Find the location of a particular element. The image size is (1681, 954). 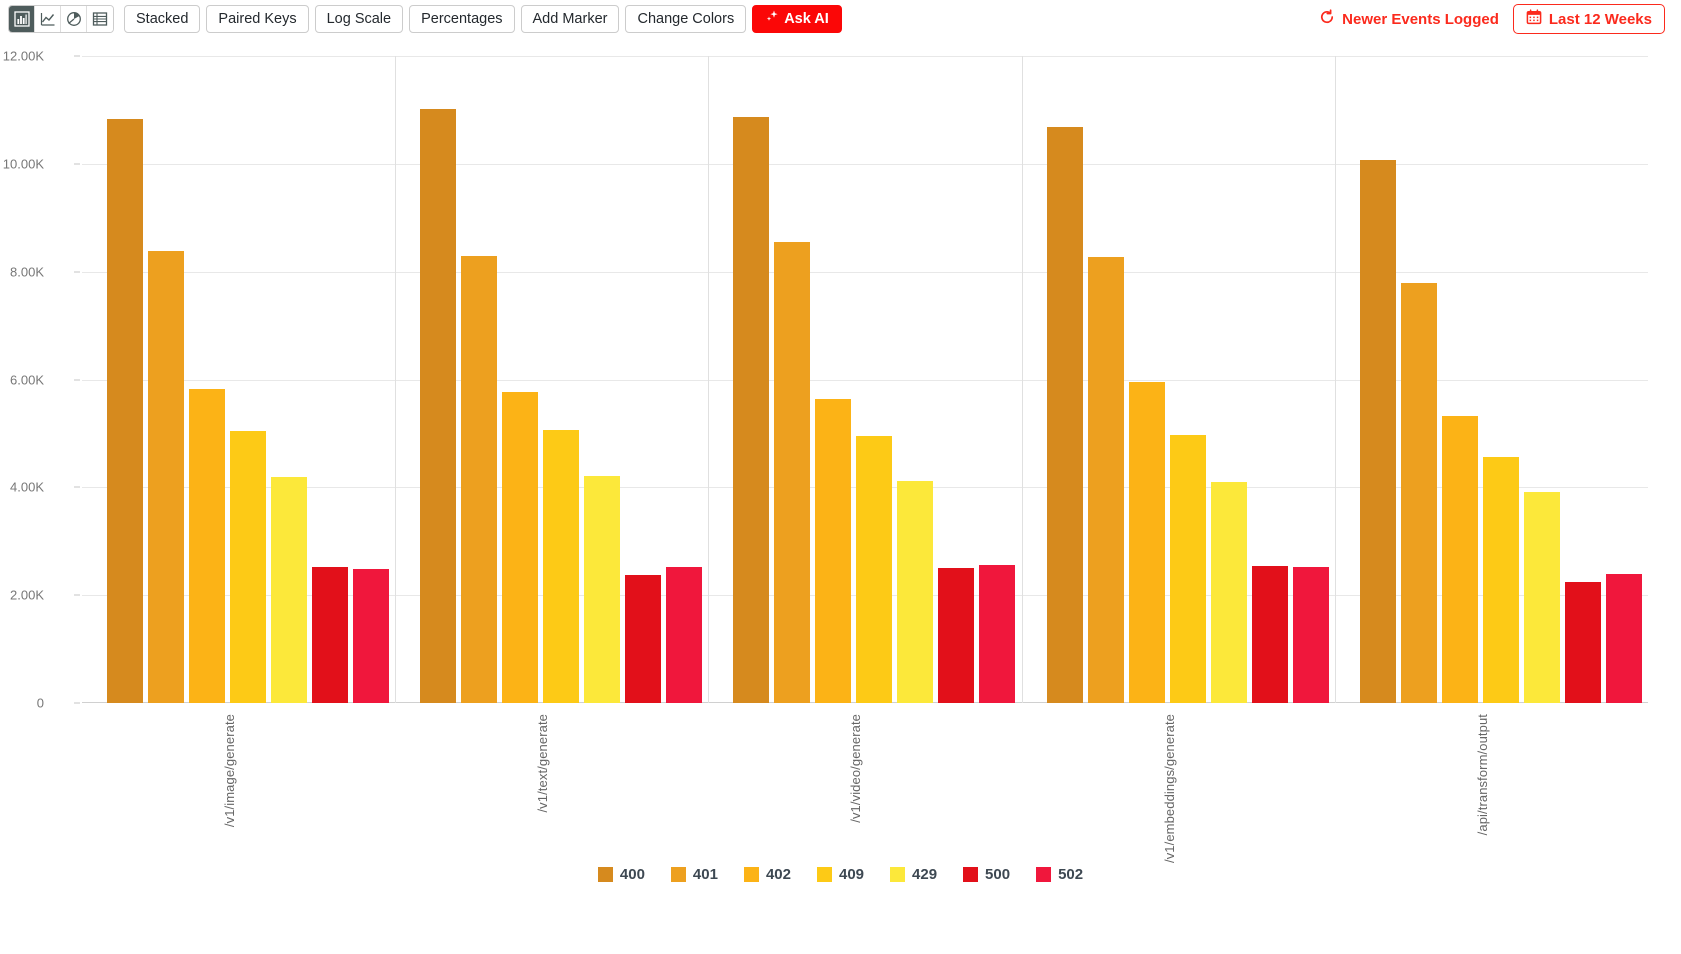

ask-ai-label: Ask AI is located at coordinates (806, 19).